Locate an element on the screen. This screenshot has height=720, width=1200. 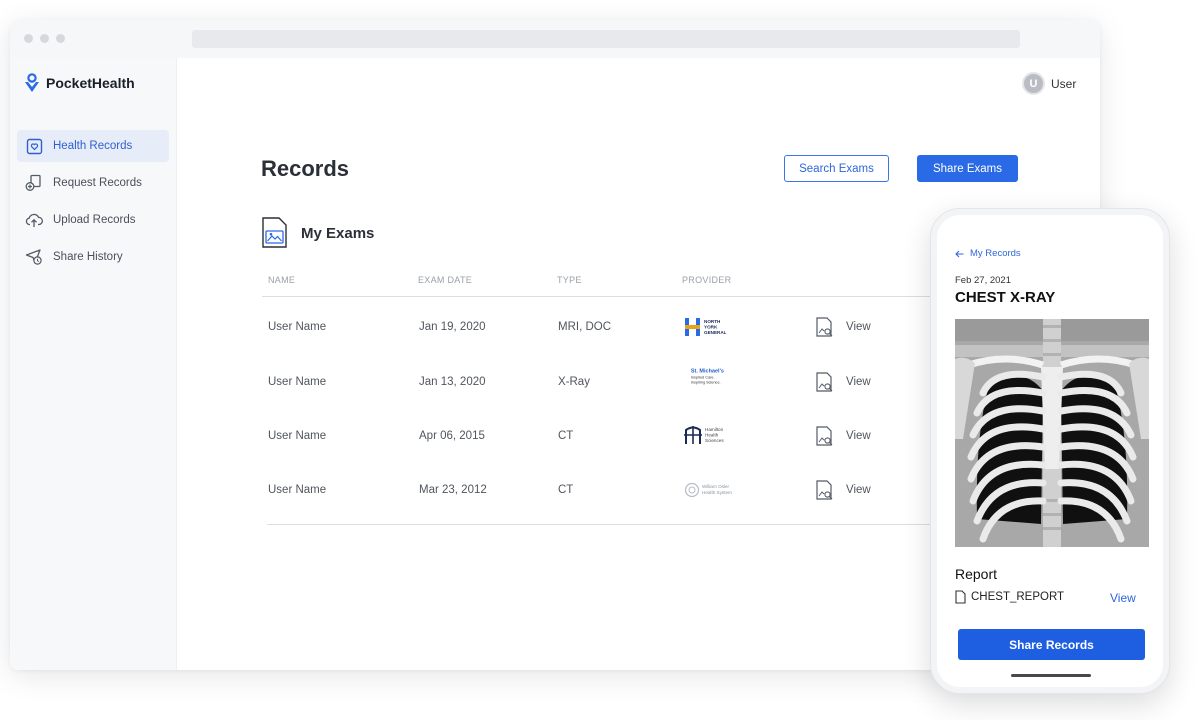
share-exams-button: Share Exams is located at coordinates (967, 168).